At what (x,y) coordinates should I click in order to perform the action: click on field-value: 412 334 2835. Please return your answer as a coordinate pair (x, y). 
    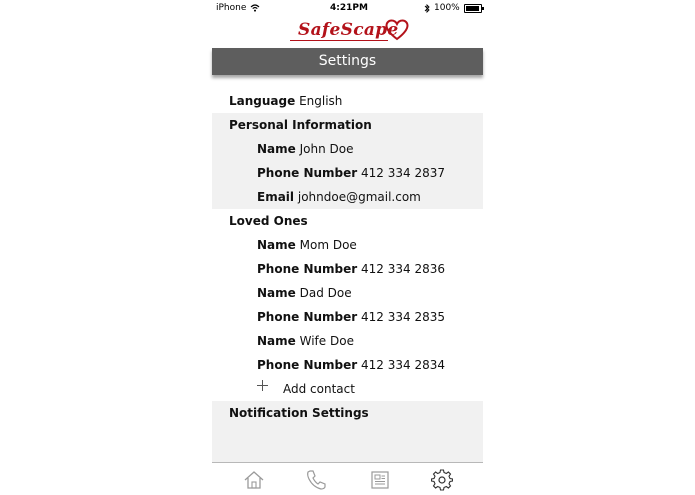
    Looking at the image, I should click on (403, 317).